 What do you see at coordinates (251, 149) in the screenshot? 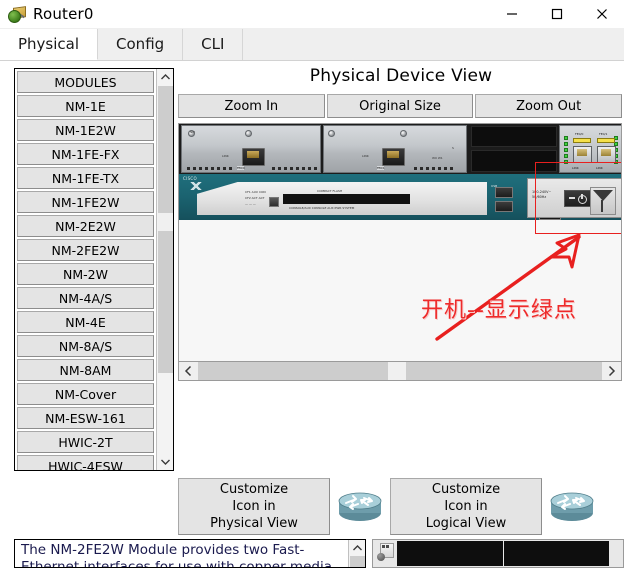
I see `module-bay-1: FE0/0 LINK NM` at bounding box center [251, 149].